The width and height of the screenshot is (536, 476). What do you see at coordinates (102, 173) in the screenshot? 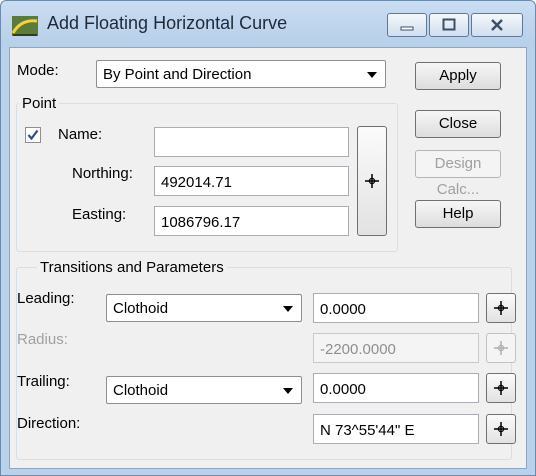
I see `northing-label: Northing:` at bounding box center [102, 173].